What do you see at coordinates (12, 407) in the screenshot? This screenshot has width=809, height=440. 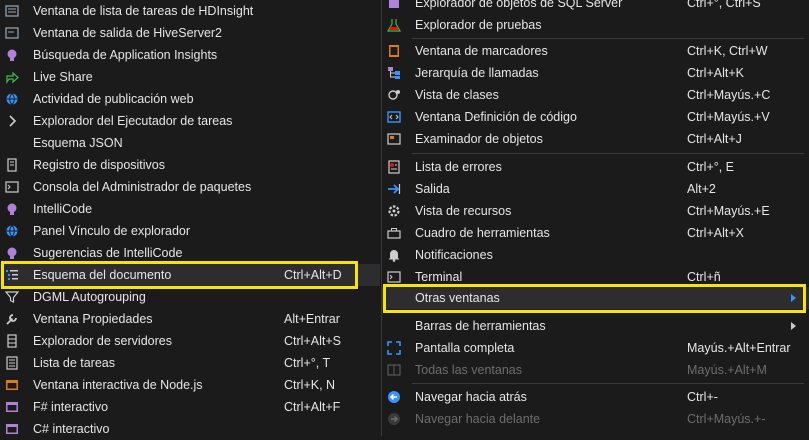 I see `fsharp-icon` at bounding box center [12, 407].